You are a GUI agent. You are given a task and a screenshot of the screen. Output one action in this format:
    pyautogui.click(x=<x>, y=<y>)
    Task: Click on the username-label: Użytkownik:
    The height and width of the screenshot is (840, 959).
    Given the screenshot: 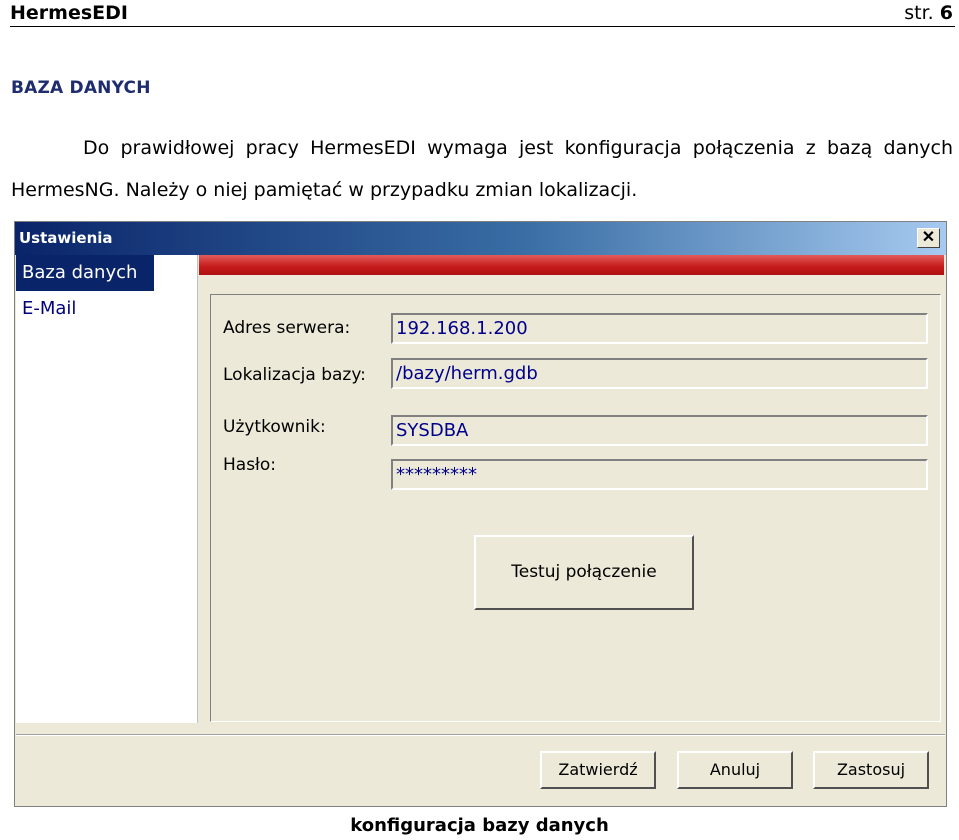 What is the action you would take?
    pyautogui.click(x=274, y=427)
    